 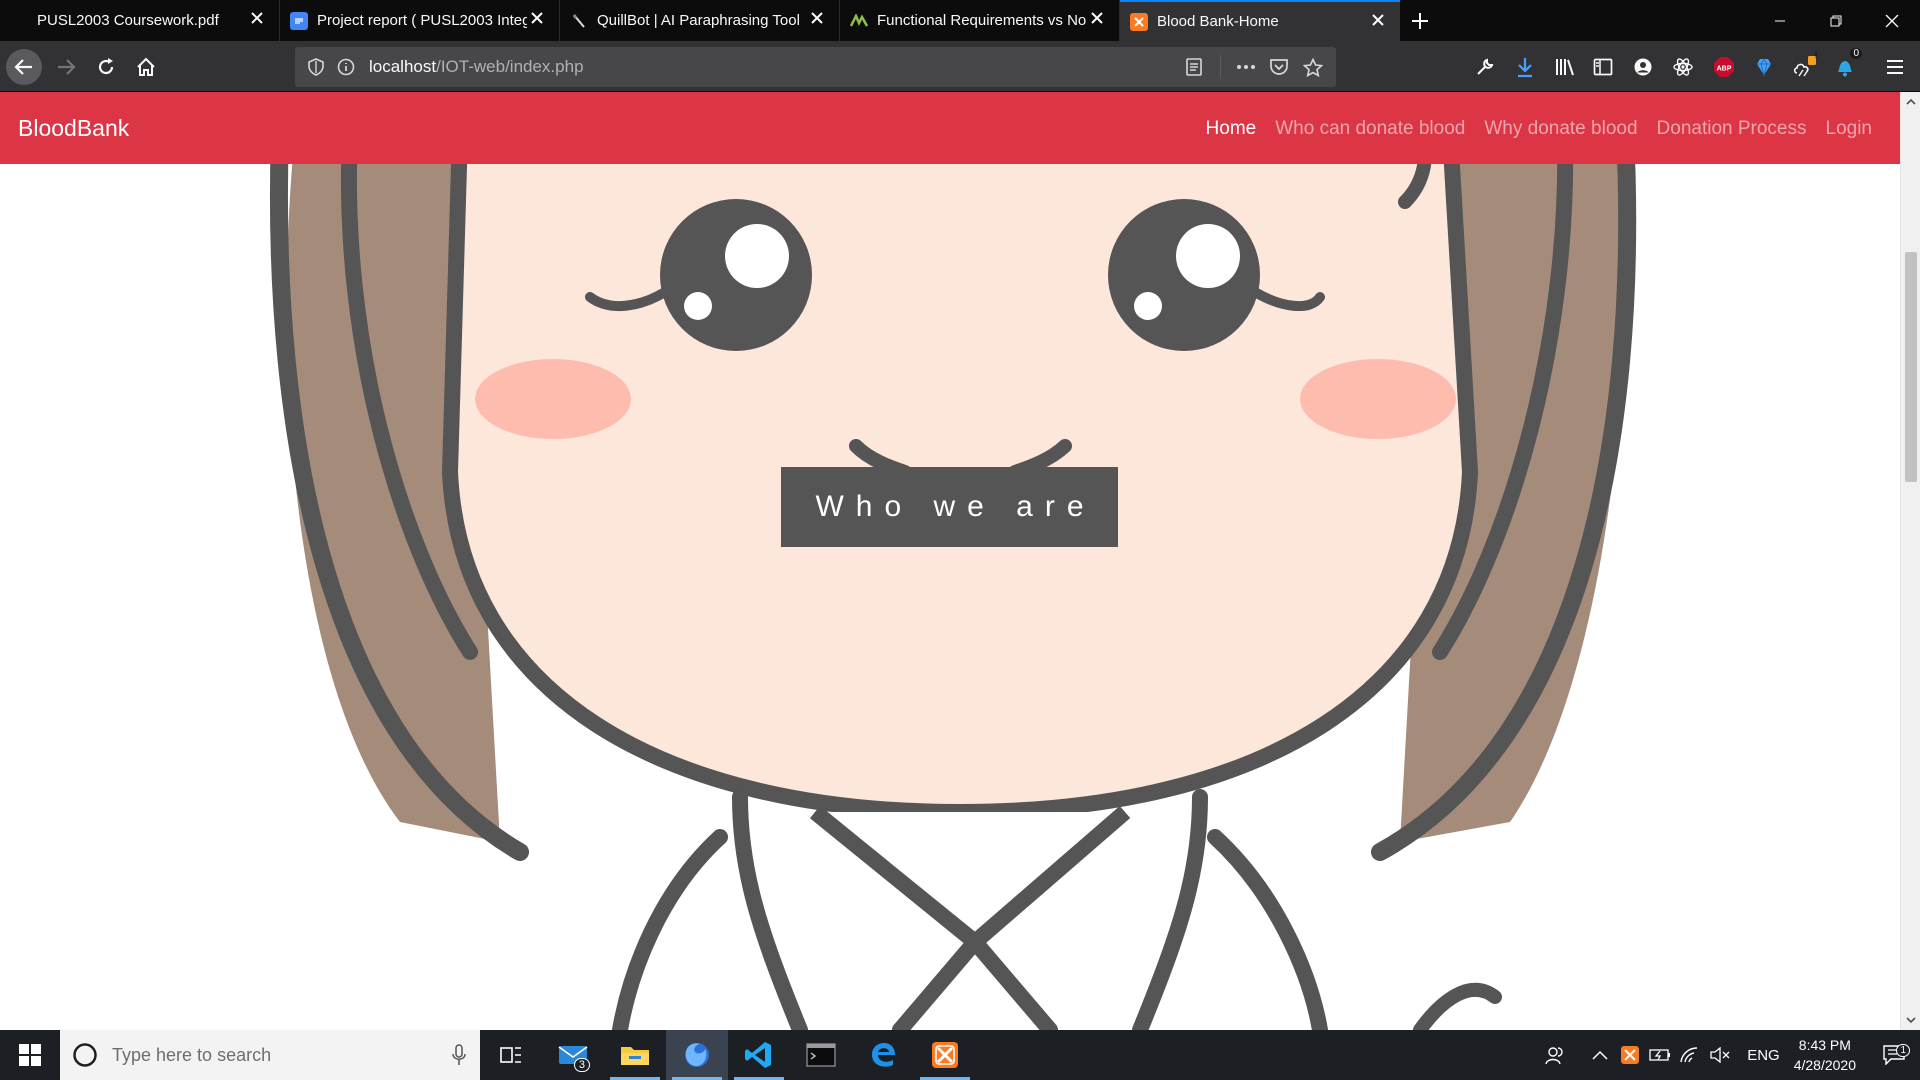 I want to click on firefox-app, so click(x=697, y=1055).